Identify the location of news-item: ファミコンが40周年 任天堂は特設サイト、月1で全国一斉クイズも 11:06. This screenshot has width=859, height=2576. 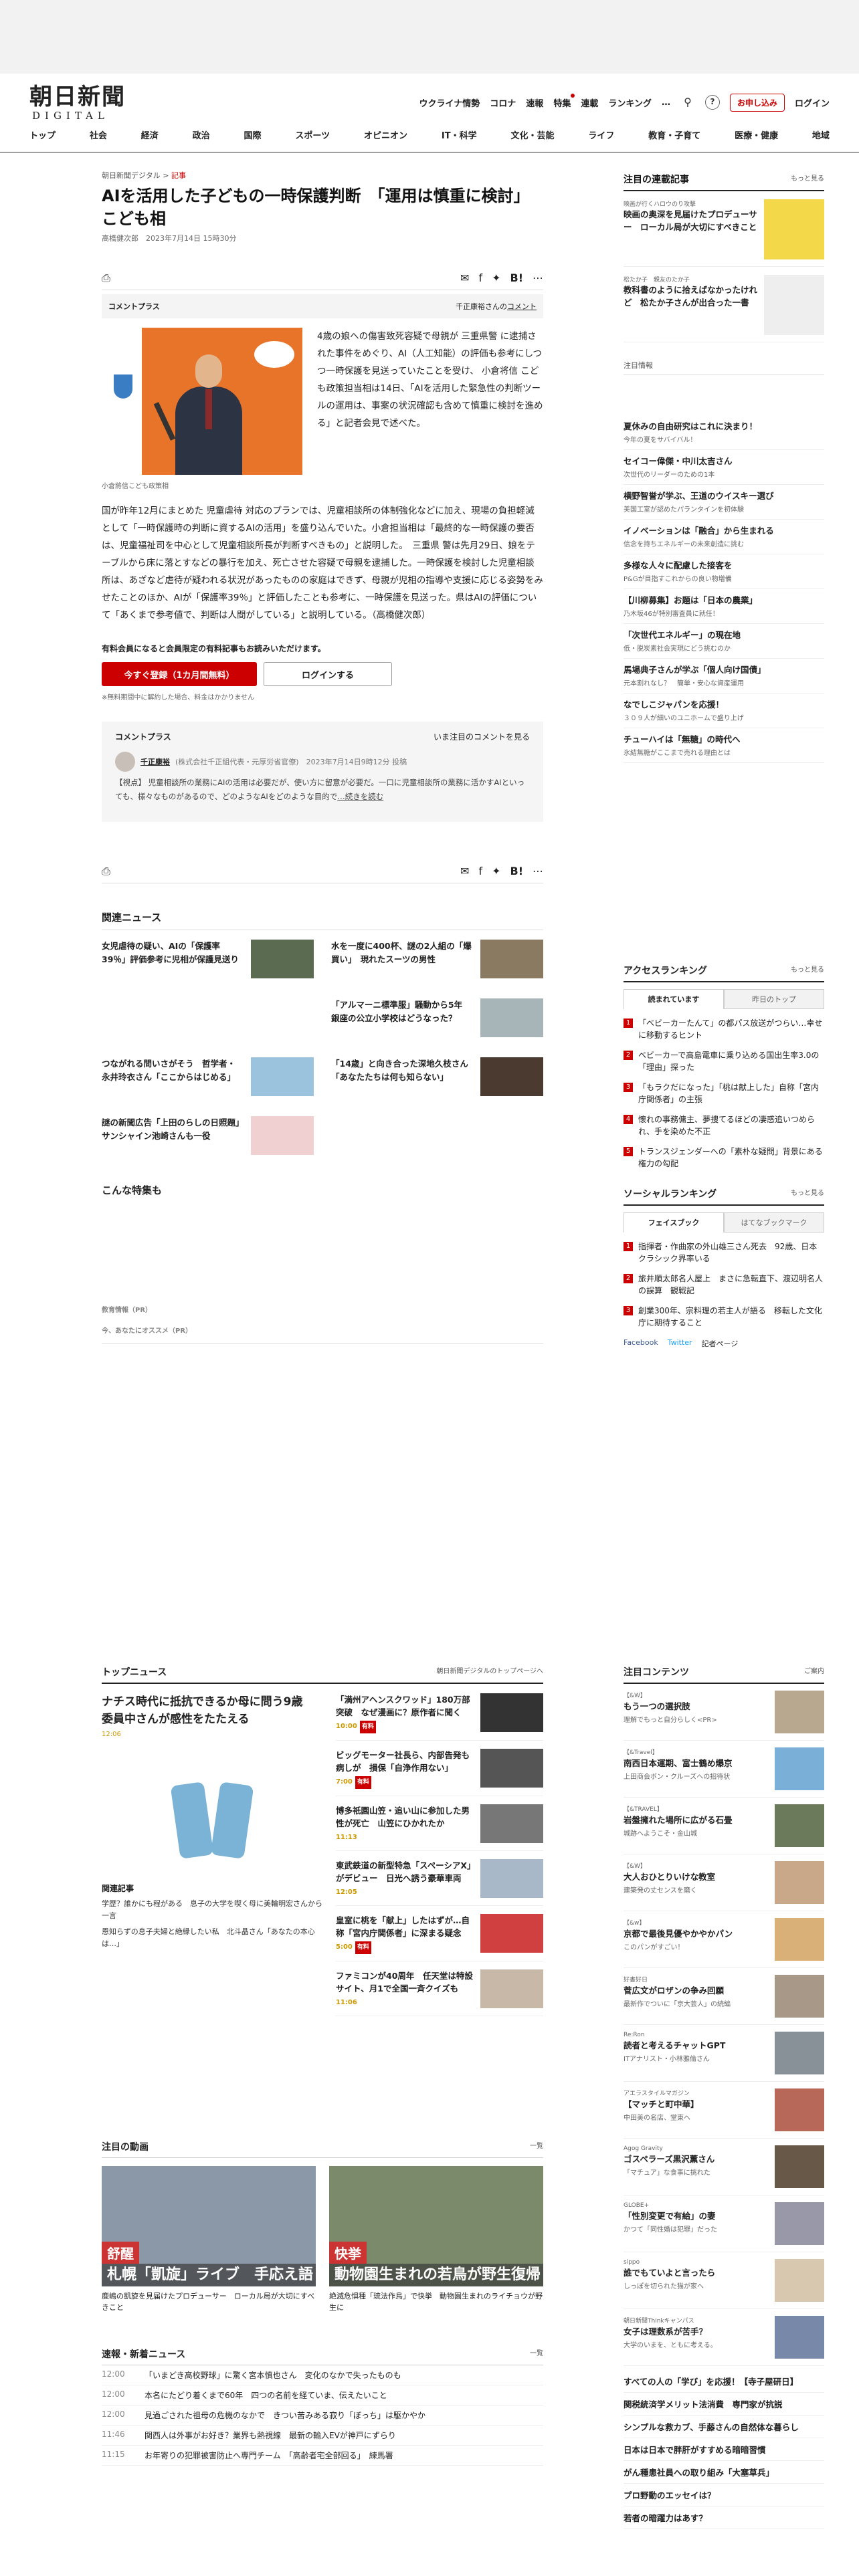
(439, 1992).